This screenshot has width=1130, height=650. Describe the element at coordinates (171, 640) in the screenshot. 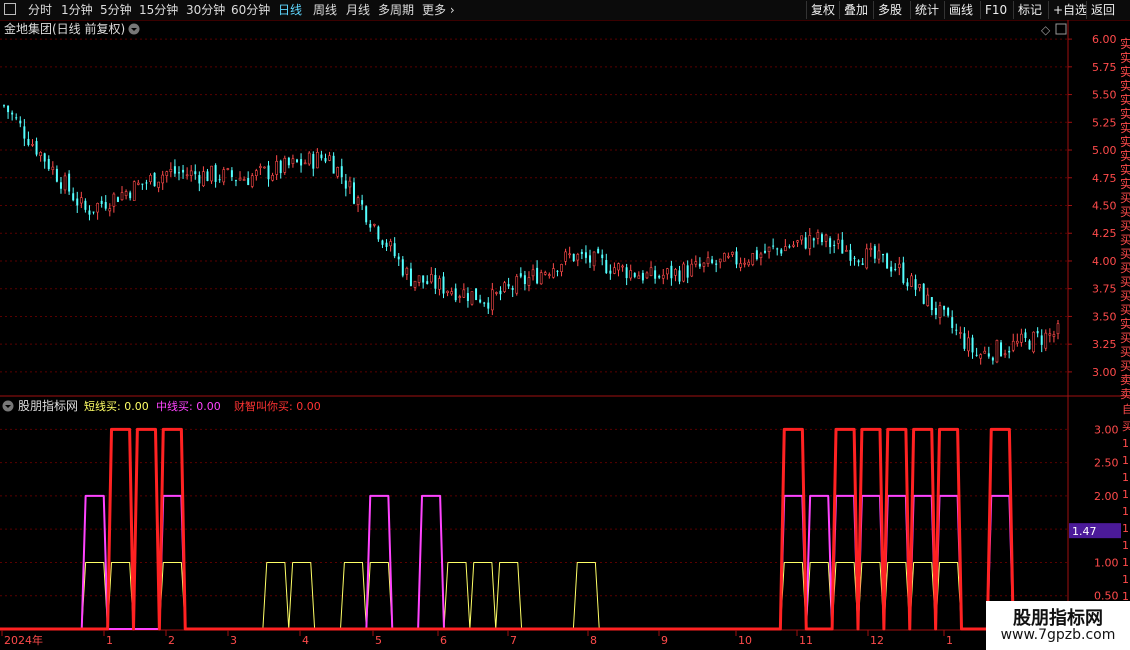

I see `x-axis-label: 2` at that location.